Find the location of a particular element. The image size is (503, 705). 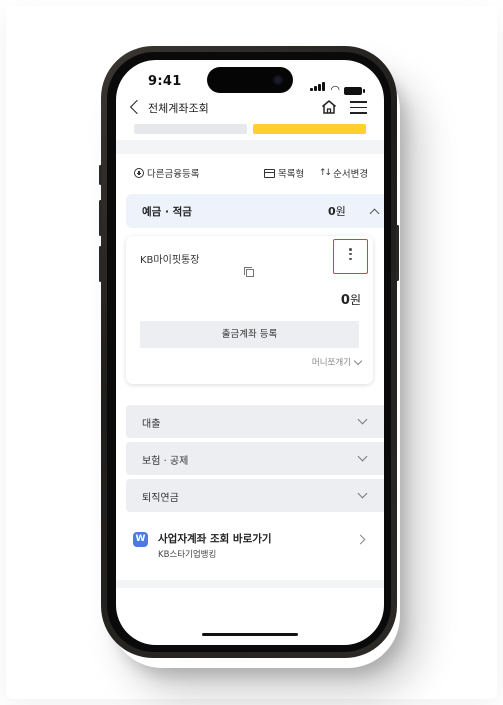

home-indicator is located at coordinates (250, 634).